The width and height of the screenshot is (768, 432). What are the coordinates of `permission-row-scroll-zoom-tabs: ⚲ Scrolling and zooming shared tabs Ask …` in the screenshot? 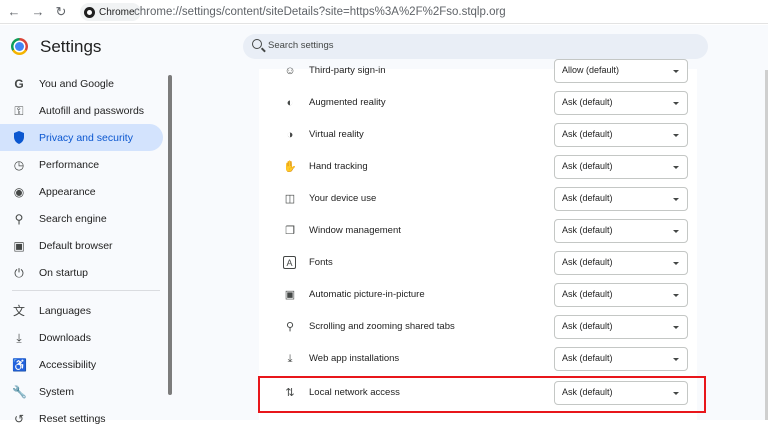 It's located at (478, 327).